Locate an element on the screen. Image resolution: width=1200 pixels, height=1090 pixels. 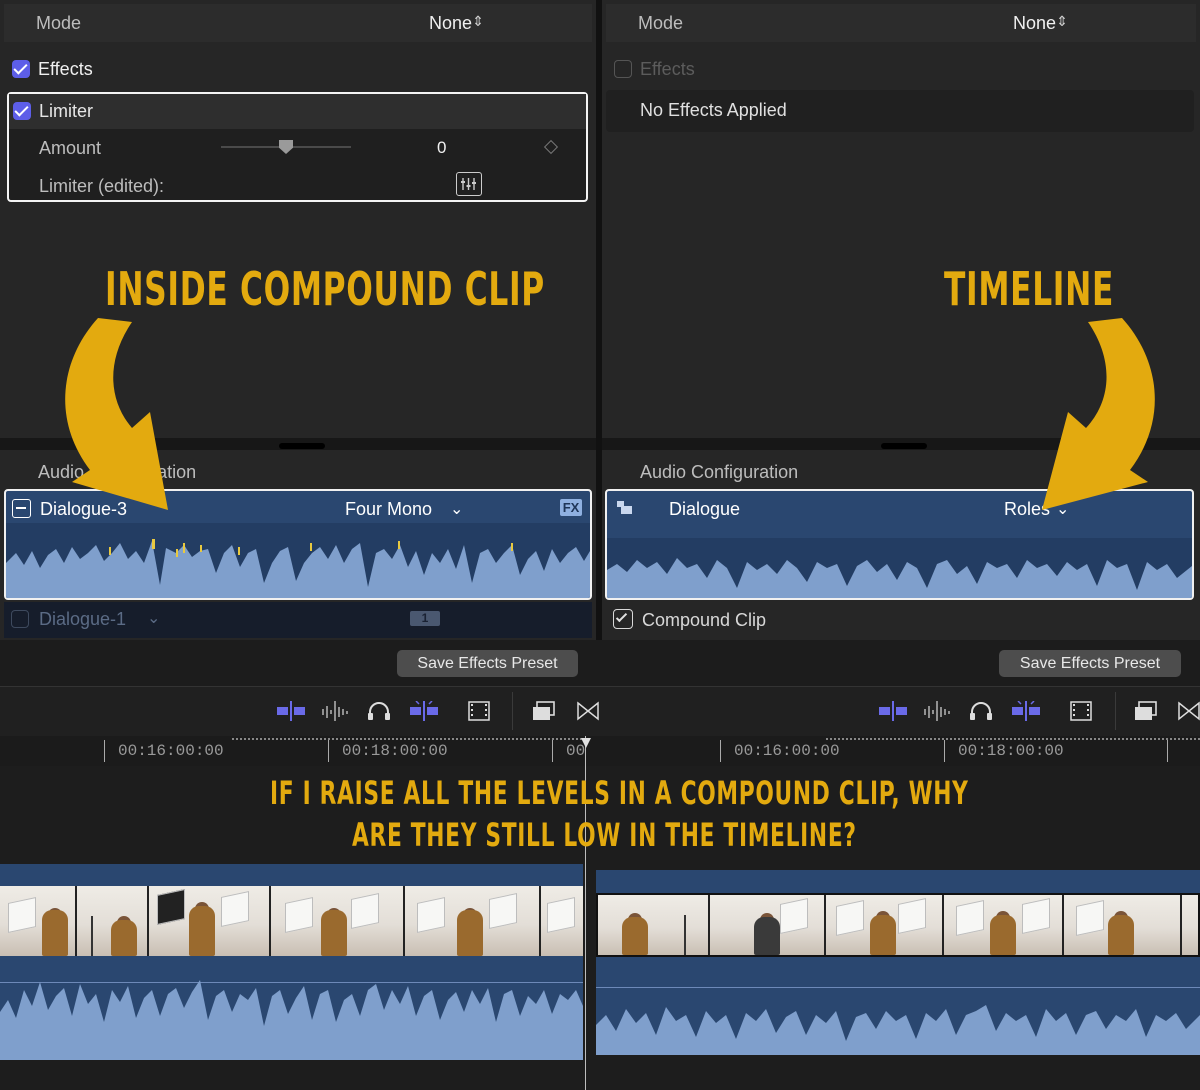
amount-label: Amount is located at coordinates (70, 148).